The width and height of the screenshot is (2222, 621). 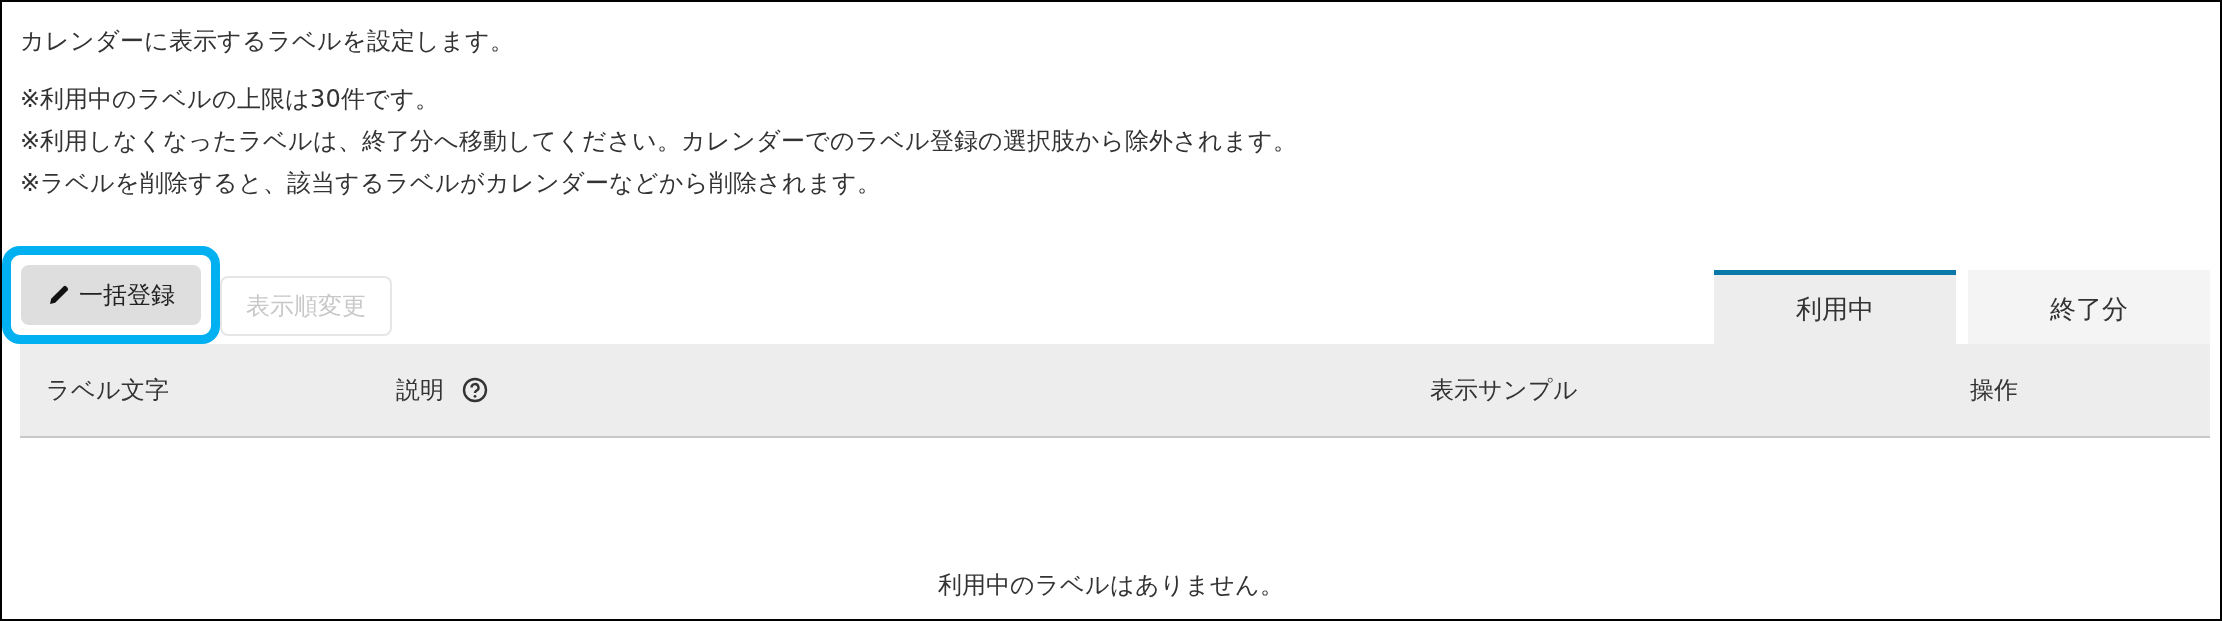 What do you see at coordinates (1994, 390) in the screenshot?
I see `column-header: 操作` at bounding box center [1994, 390].